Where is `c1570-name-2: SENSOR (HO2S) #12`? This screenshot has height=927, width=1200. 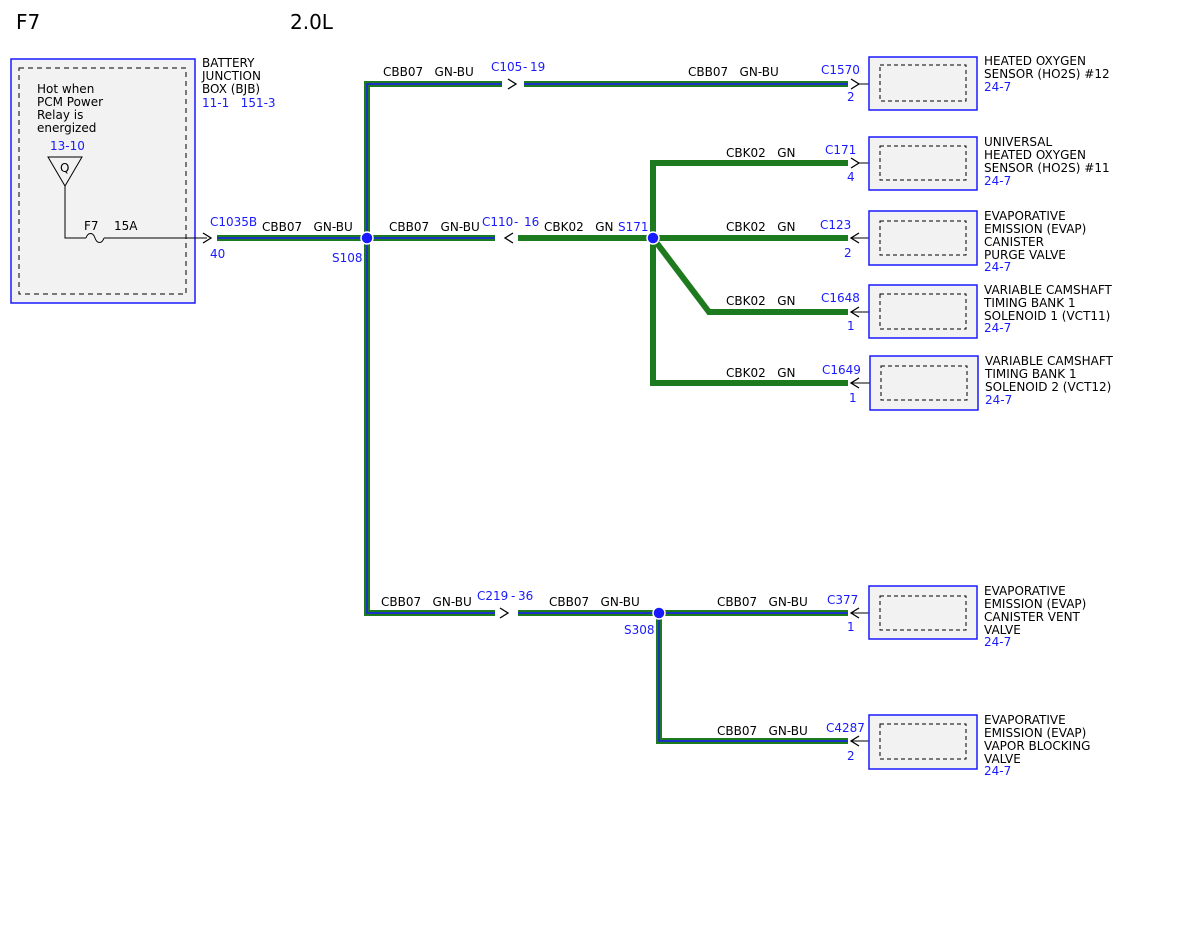
c1570-name-2: SENSOR (HO2S) #12 is located at coordinates (1047, 74).